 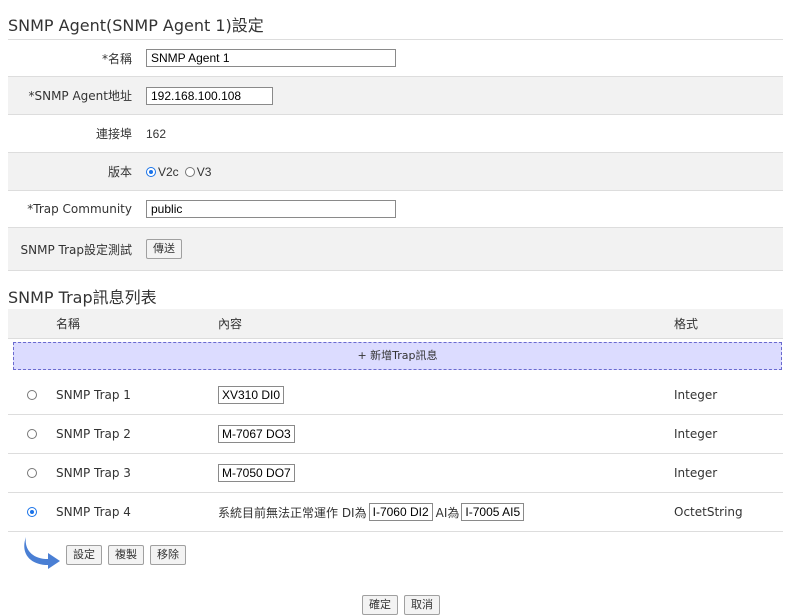 What do you see at coordinates (271, 209) in the screenshot?
I see `community-input` at bounding box center [271, 209].